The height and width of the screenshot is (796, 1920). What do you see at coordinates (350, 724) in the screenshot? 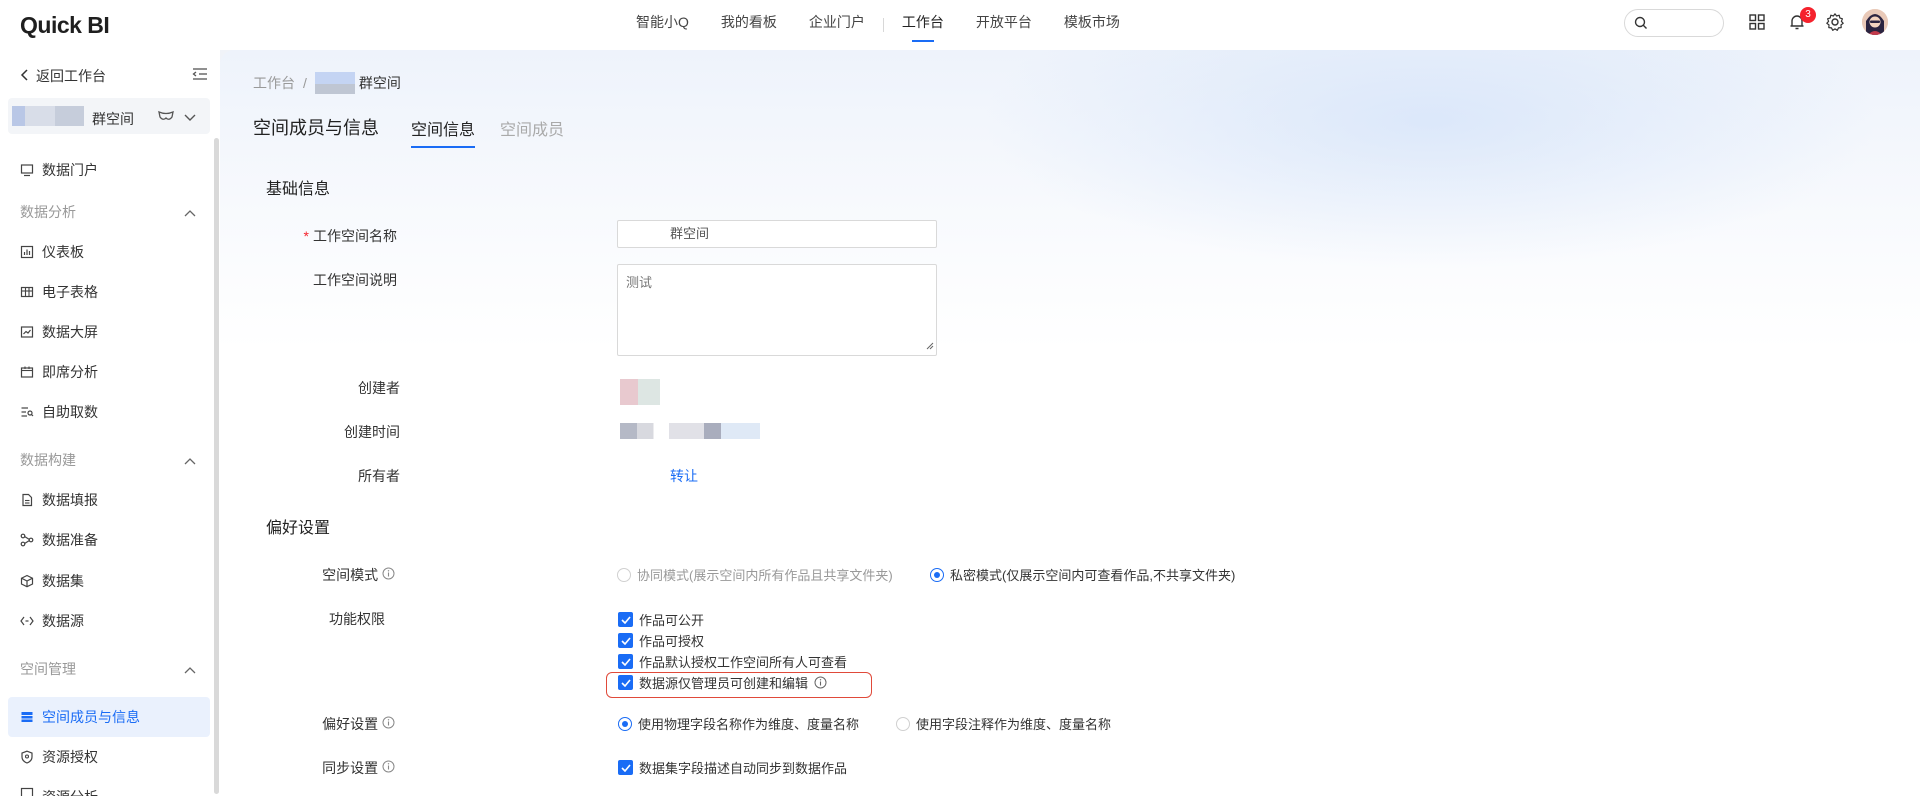
I see `label-text: 偏好设置` at bounding box center [350, 724].